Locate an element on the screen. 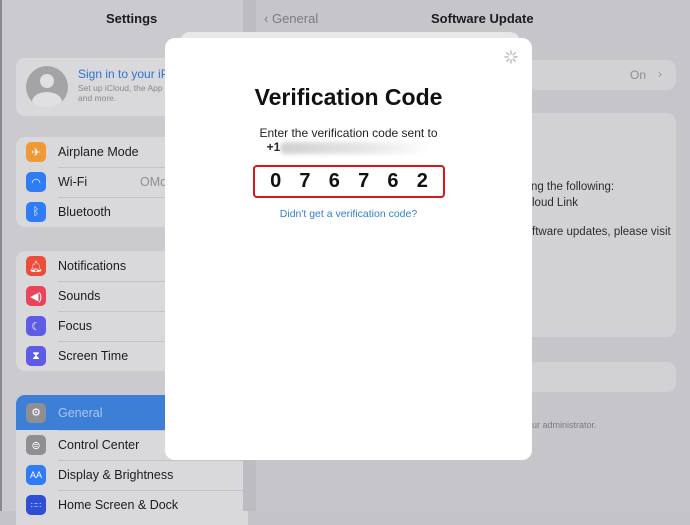 This screenshot has width=690, height=525. update-text-2: loud Link is located at coordinates (555, 203).